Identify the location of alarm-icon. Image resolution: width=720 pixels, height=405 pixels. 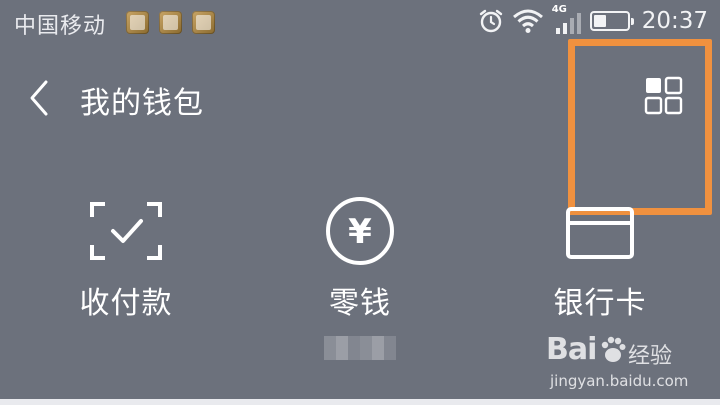
(490, 21).